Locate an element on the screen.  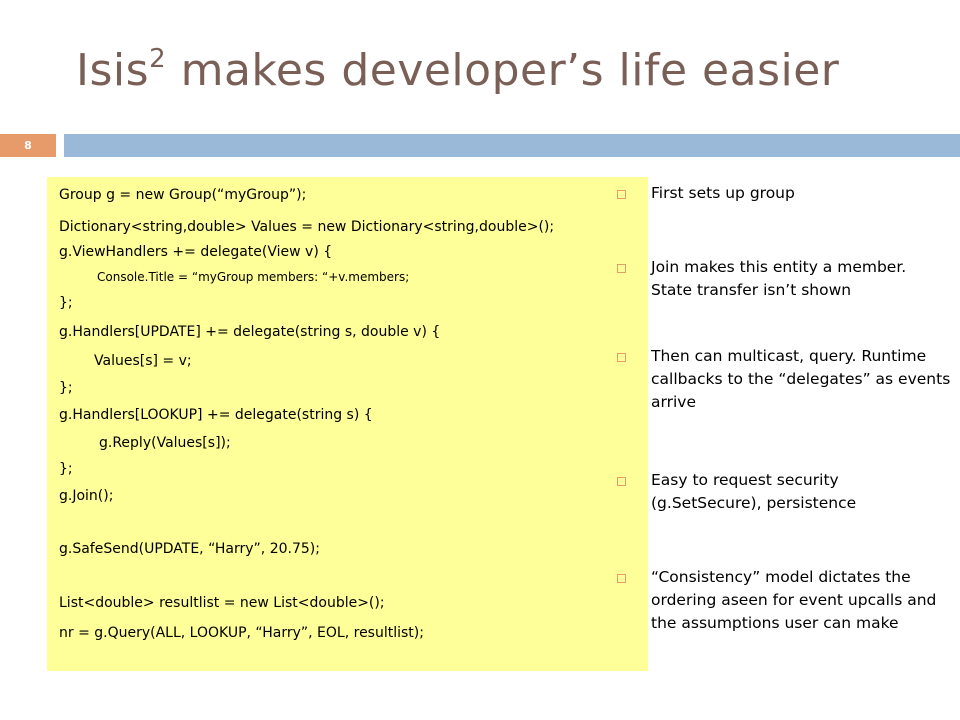
code-line-13: g.SafeSend(UPDATE, “Harry”, 20.75); is located at coordinates (189, 549).